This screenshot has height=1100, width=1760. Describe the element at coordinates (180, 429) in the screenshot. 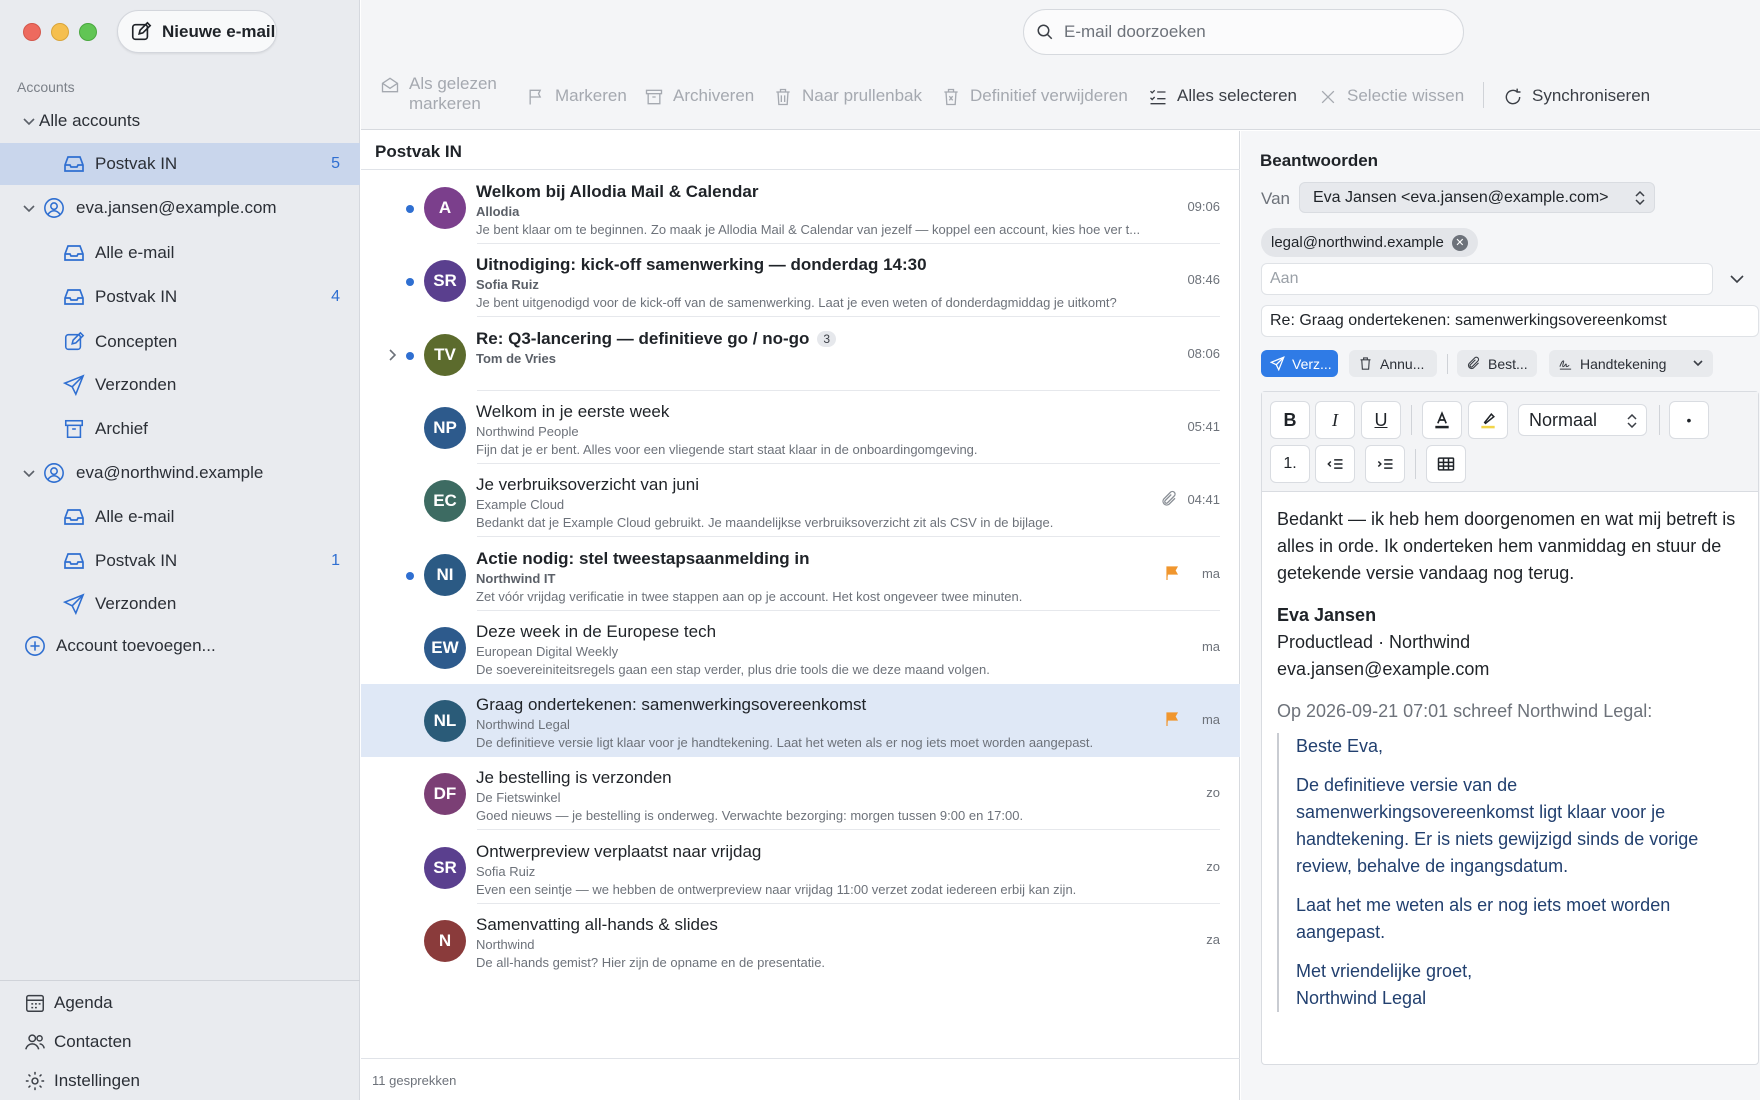

I see `sidebar-item-archive: Archief` at that location.